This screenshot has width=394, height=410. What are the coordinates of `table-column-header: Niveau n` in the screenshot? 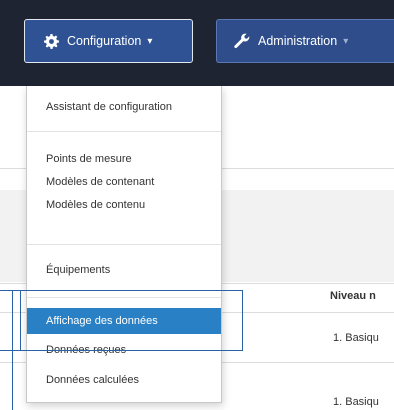 It's located at (353, 296).